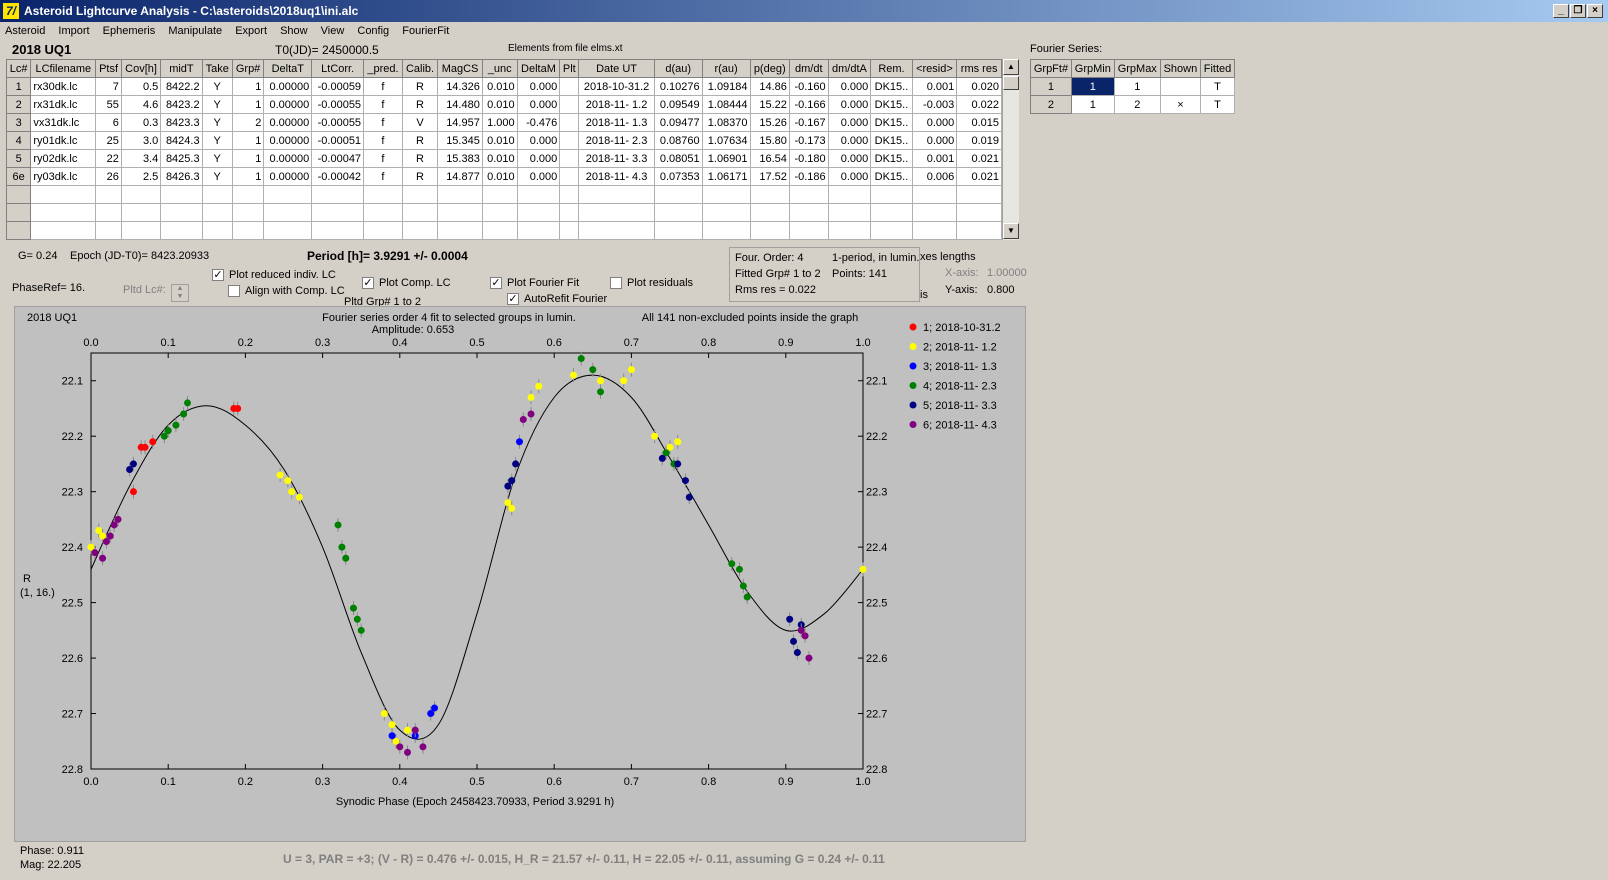  I want to click on table-cell: 2.5, so click(141, 176).